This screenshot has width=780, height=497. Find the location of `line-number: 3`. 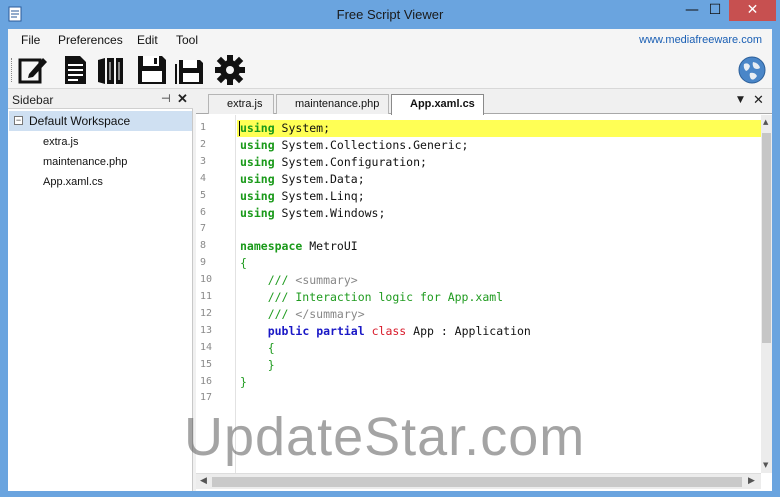

line-number: 3 is located at coordinates (203, 161).